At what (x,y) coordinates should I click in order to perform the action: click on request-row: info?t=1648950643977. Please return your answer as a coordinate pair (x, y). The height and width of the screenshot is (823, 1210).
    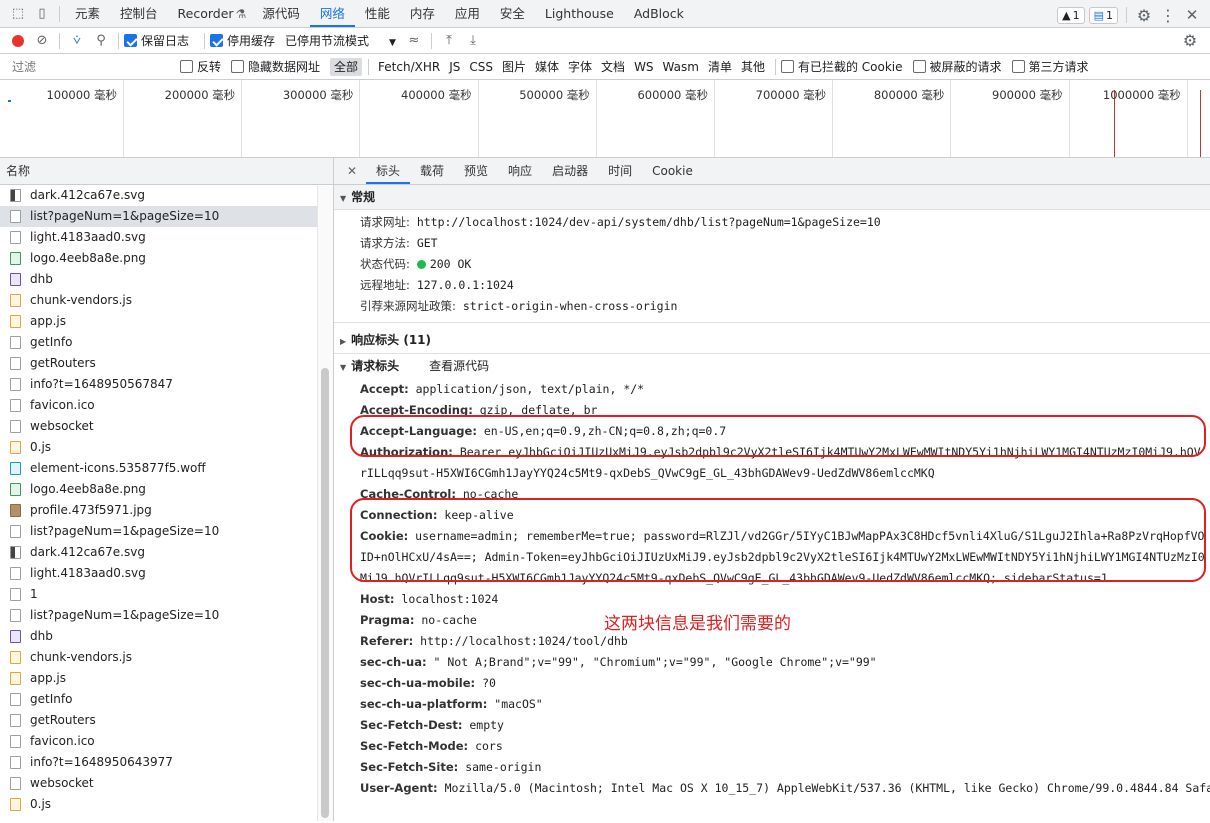
    Looking at the image, I should click on (166, 762).